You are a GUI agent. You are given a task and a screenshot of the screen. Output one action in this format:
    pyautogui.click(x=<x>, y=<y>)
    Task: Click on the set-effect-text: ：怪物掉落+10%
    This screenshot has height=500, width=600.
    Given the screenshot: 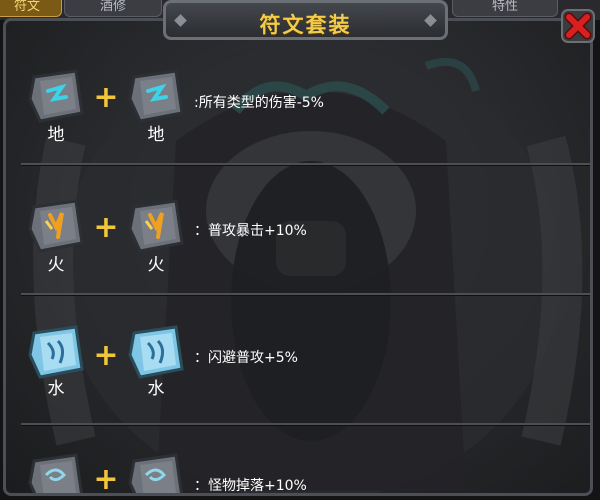 What is the action you would take?
    pyautogui.click(x=250, y=486)
    